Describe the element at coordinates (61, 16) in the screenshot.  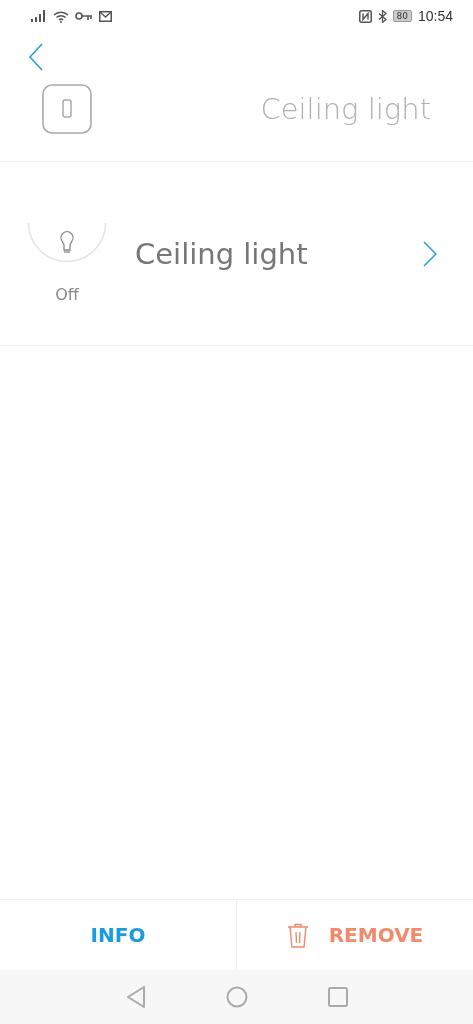
I see `wifi-icon` at that location.